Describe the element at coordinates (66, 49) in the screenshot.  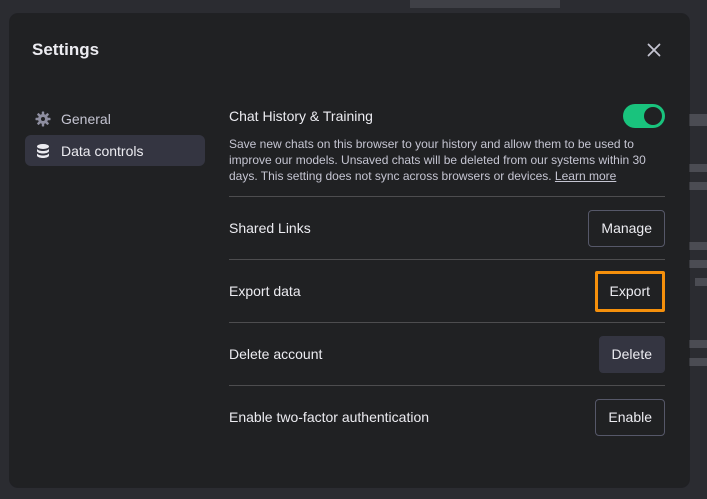
I see `dialog-title: Settings` at that location.